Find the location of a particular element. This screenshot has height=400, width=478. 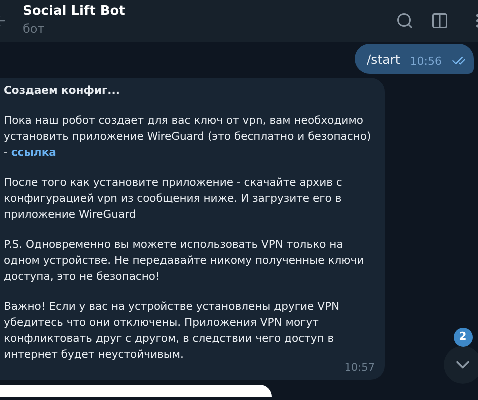

link: ссылка is located at coordinates (33, 152).